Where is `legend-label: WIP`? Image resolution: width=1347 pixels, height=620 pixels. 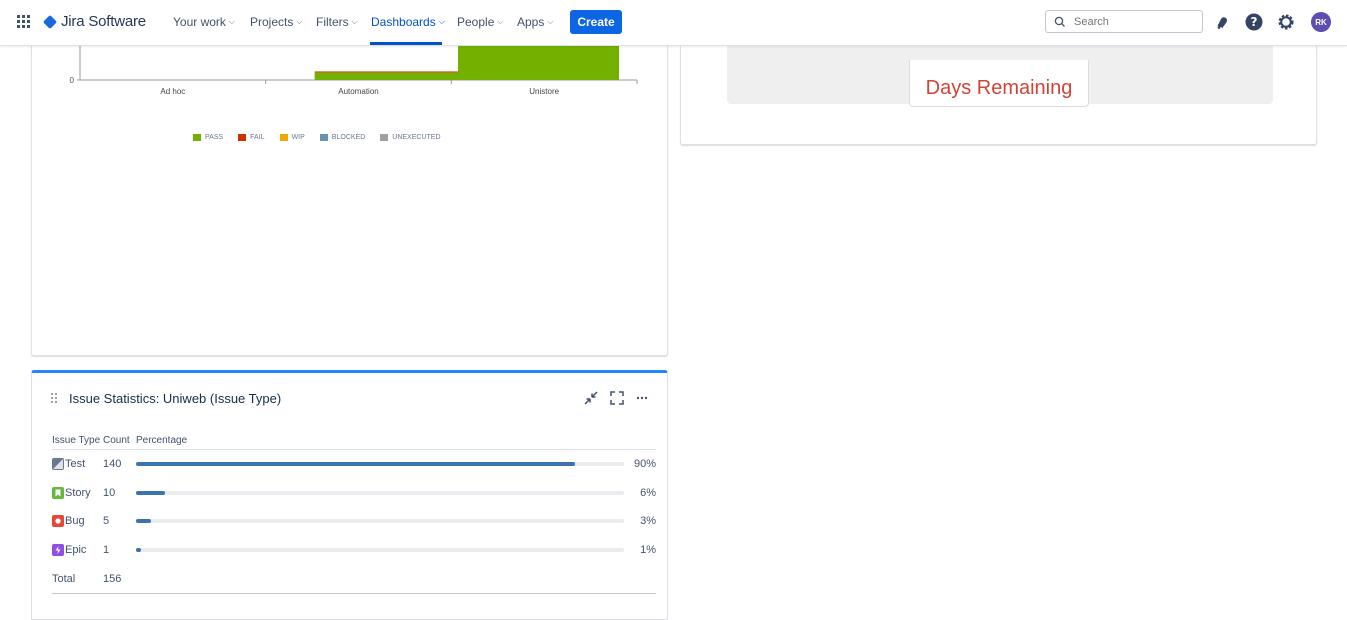 legend-label: WIP is located at coordinates (298, 137).